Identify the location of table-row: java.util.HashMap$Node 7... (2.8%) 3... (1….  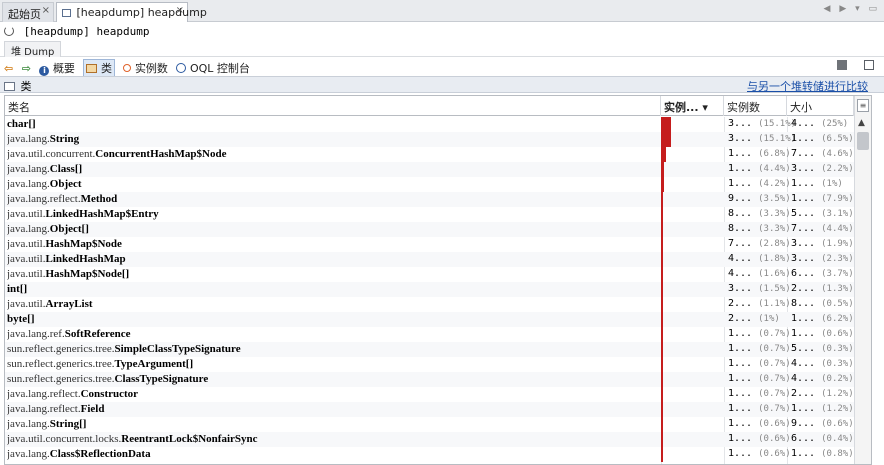
(429, 244).